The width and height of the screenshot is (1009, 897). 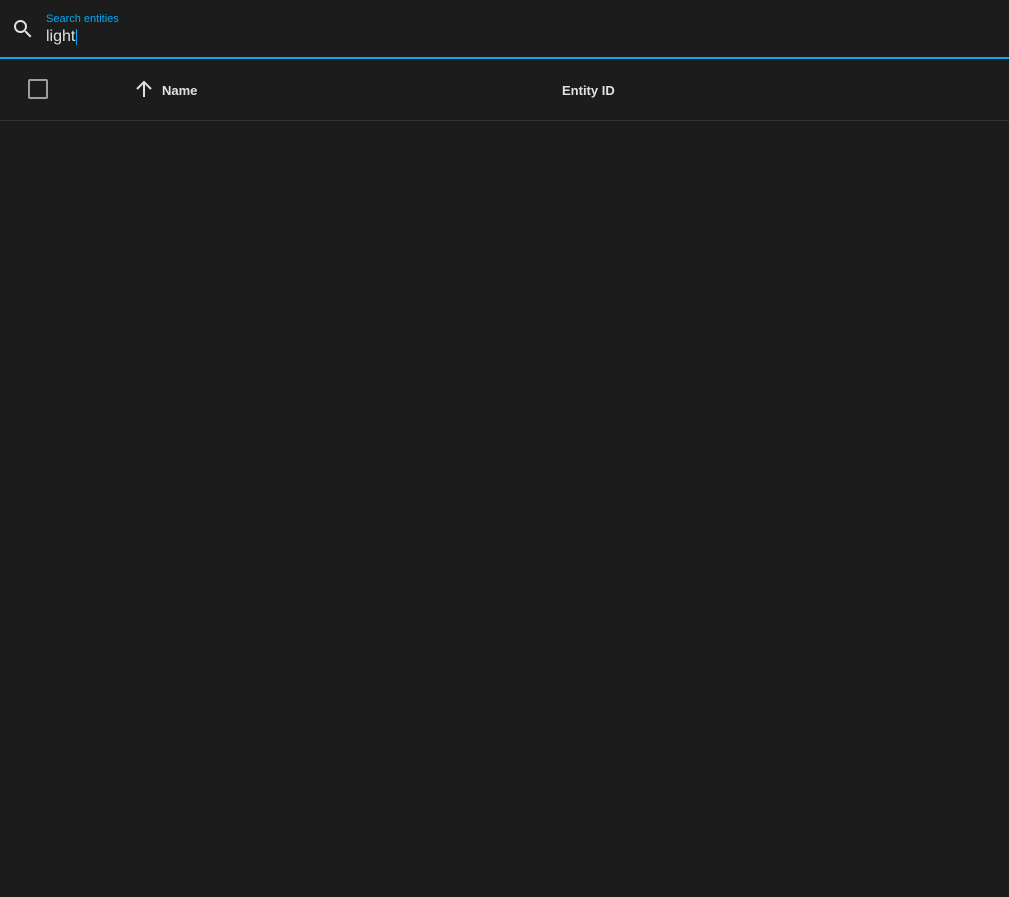 What do you see at coordinates (82, 19) in the screenshot?
I see `search-label: Search entities` at bounding box center [82, 19].